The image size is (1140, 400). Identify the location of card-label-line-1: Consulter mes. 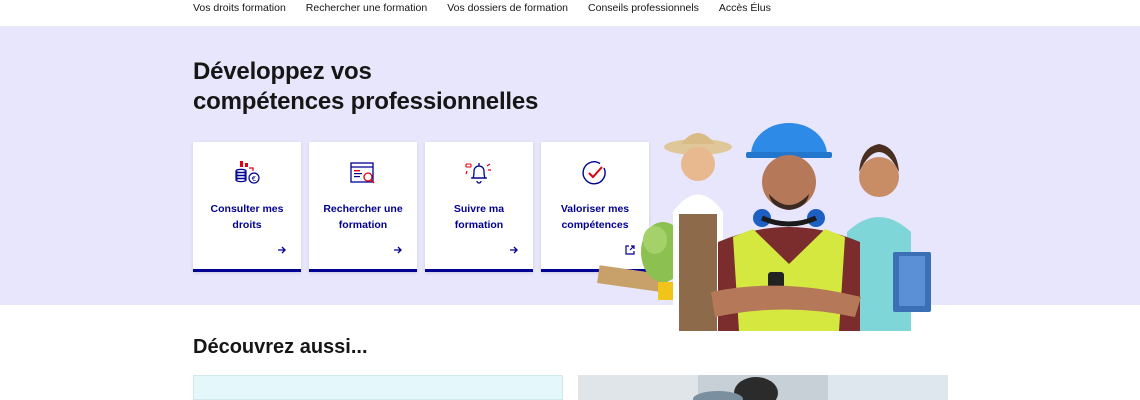
(247, 209).